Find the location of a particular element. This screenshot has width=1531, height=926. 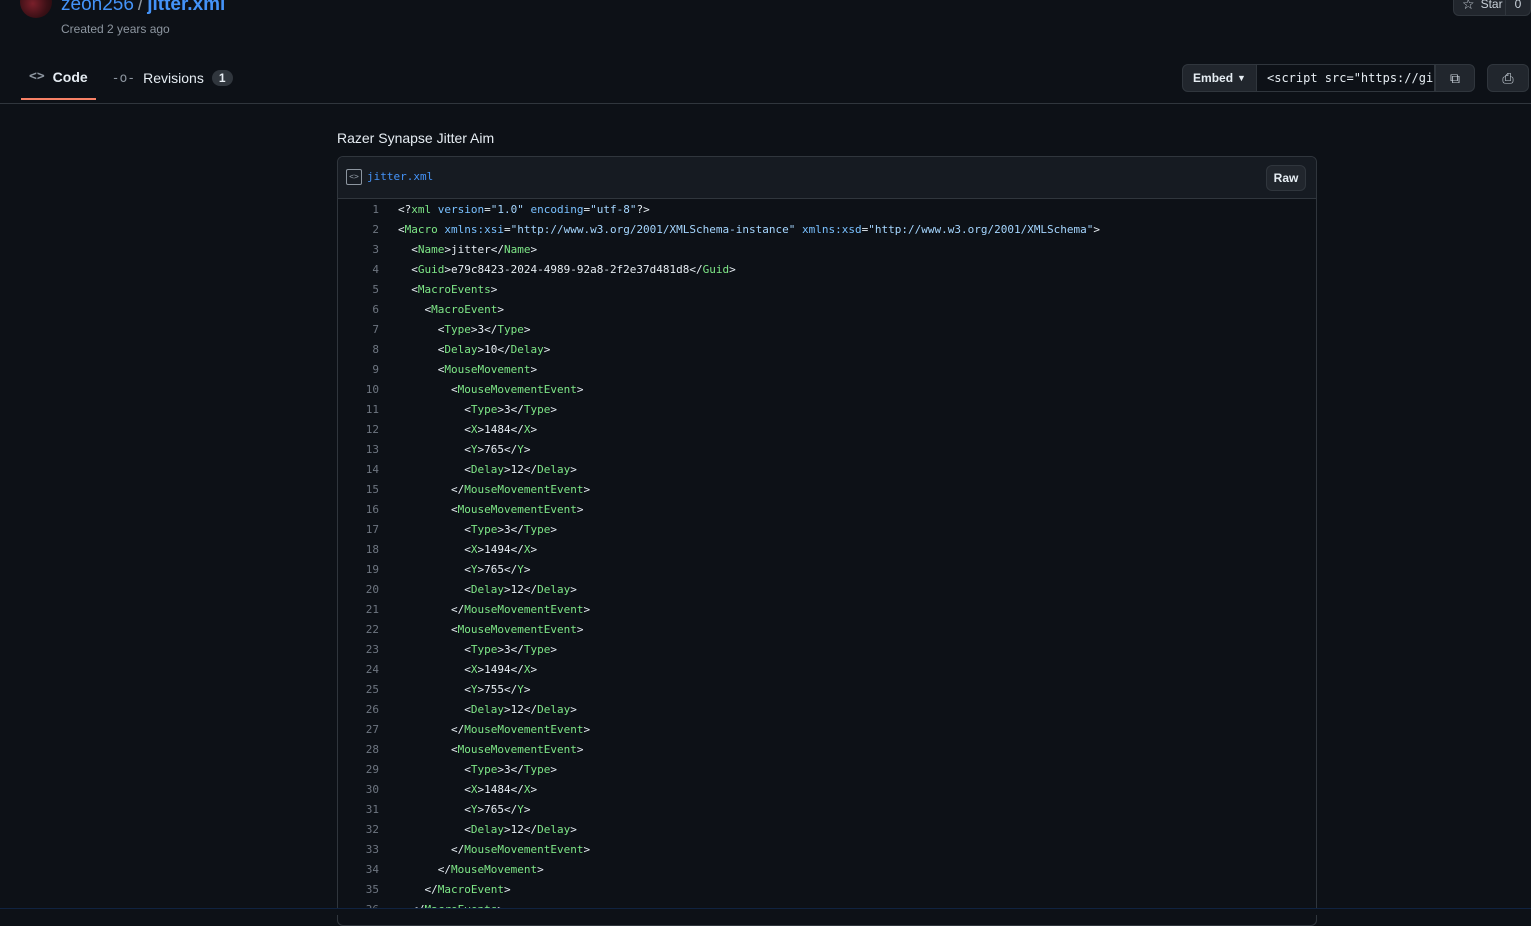

gist-filename-link: jitter.xml is located at coordinates (186, 7).